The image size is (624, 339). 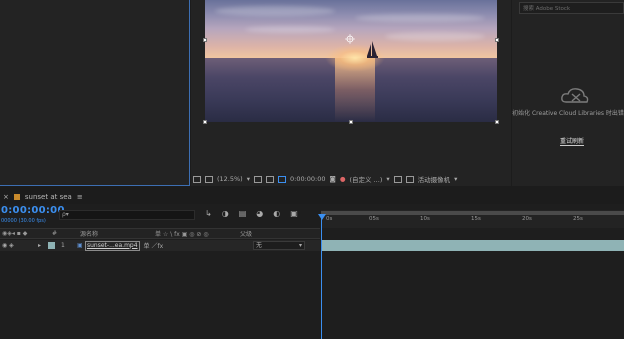 What do you see at coordinates (409, 179) in the screenshot?
I see `3d-view-icon` at bounding box center [409, 179].